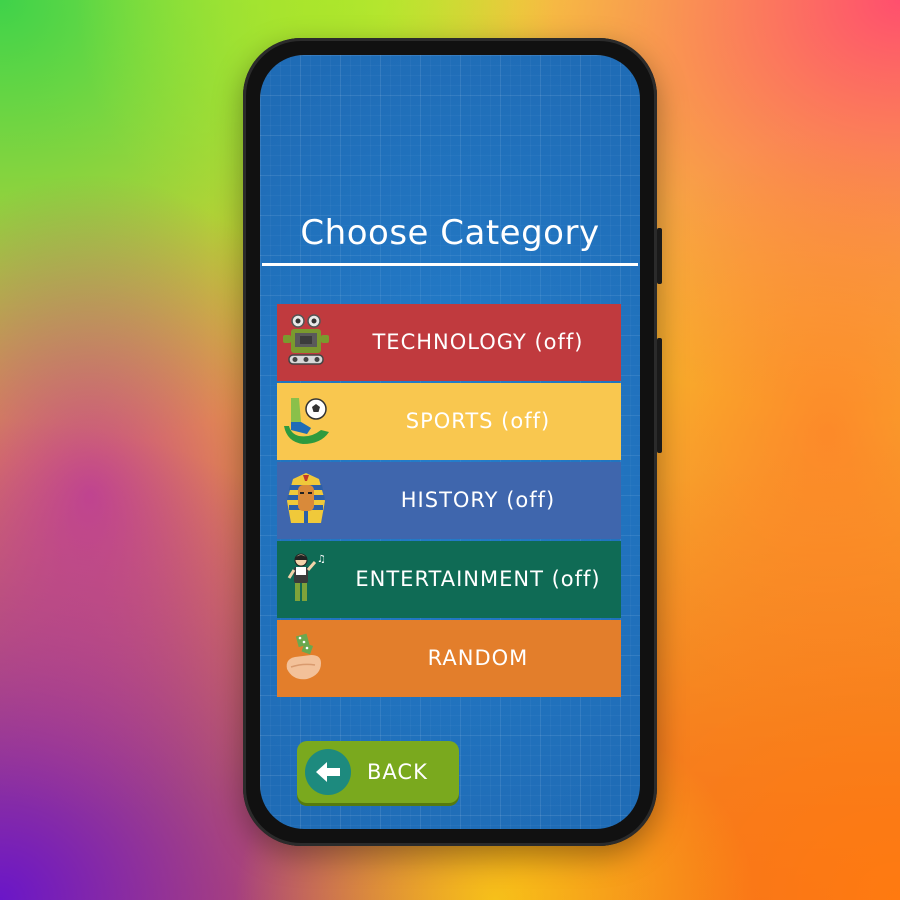  Describe the element at coordinates (478, 579) in the screenshot. I see `category-label: ENTERTAINMENT (off)` at that location.